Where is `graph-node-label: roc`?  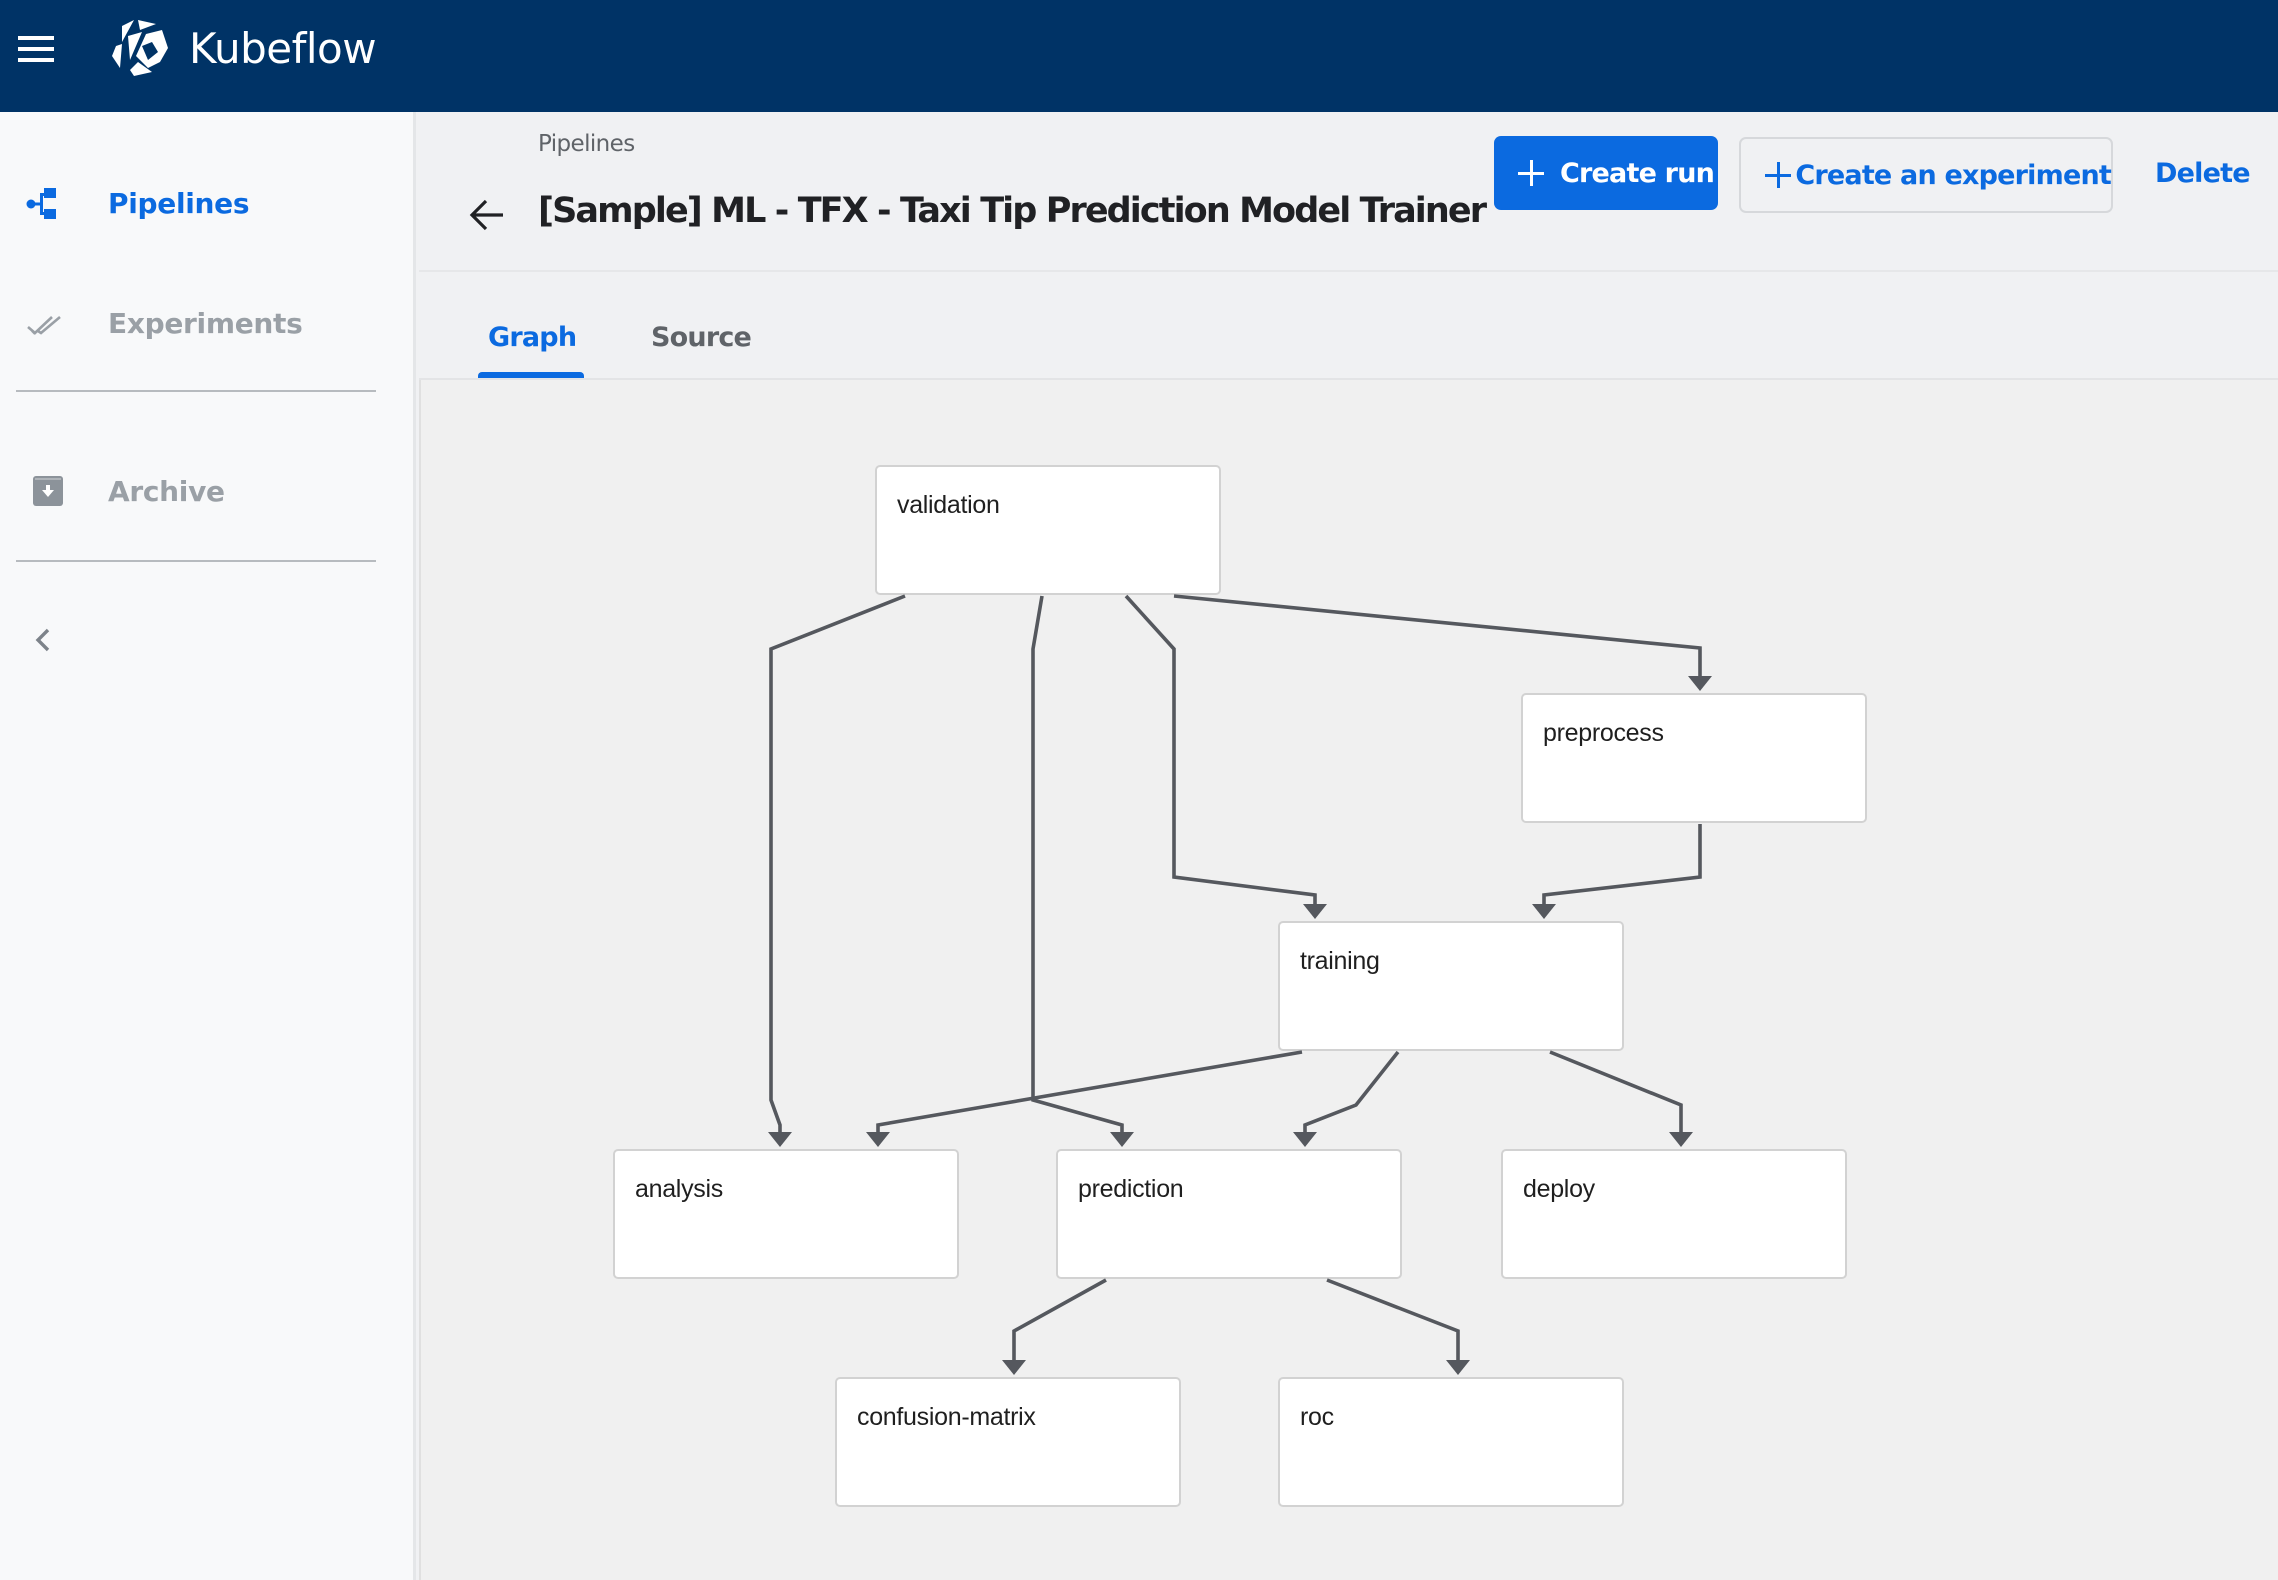 graph-node-label: roc is located at coordinates (1317, 1417).